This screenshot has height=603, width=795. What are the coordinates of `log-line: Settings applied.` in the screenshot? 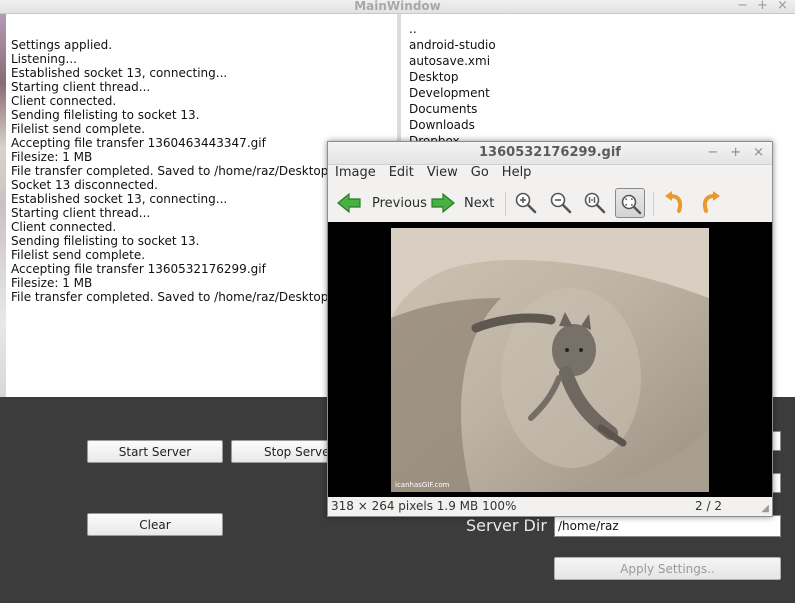 It's located at (62, 45).